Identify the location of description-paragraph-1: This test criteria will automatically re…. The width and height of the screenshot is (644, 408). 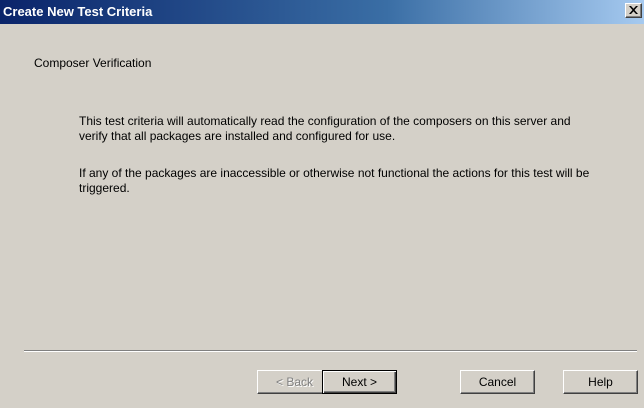
(325, 128).